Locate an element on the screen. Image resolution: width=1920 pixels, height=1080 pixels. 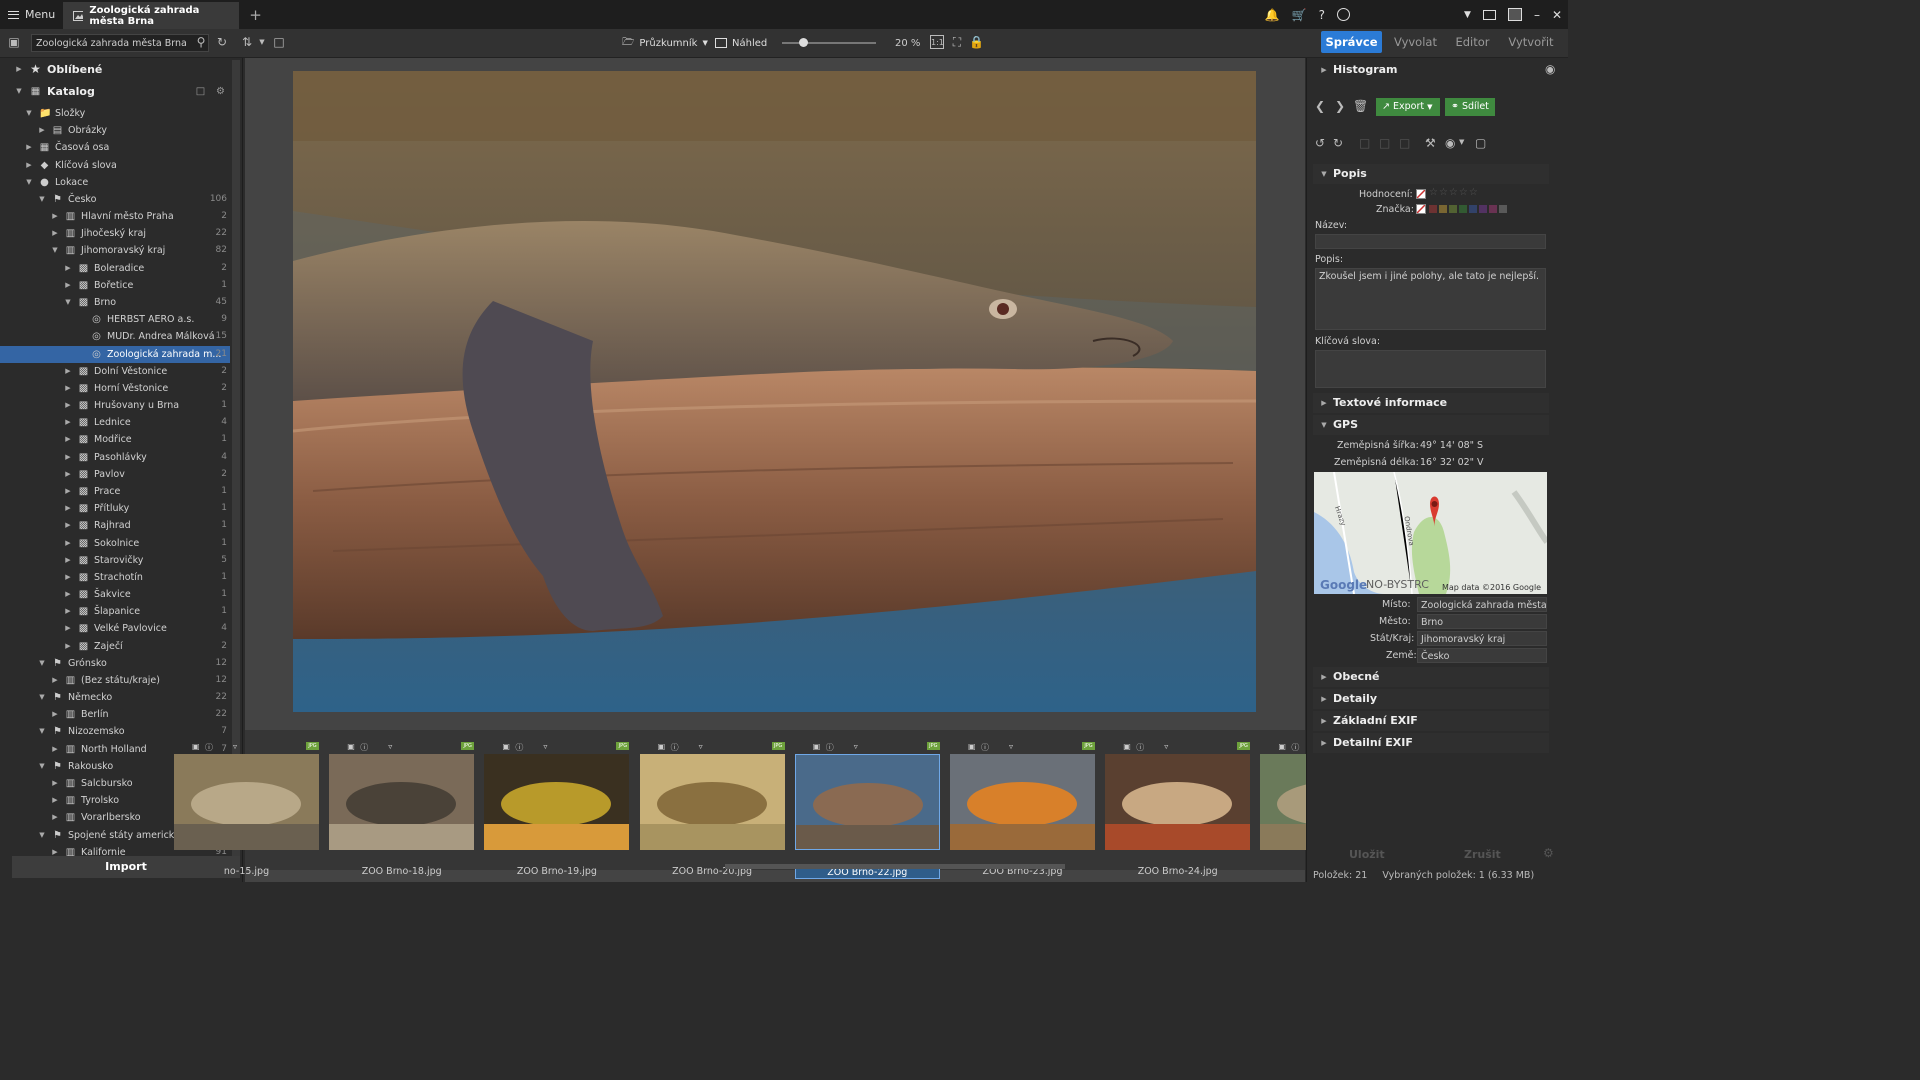
lock-icon: 🔒 is located at coordinates (976, 42).